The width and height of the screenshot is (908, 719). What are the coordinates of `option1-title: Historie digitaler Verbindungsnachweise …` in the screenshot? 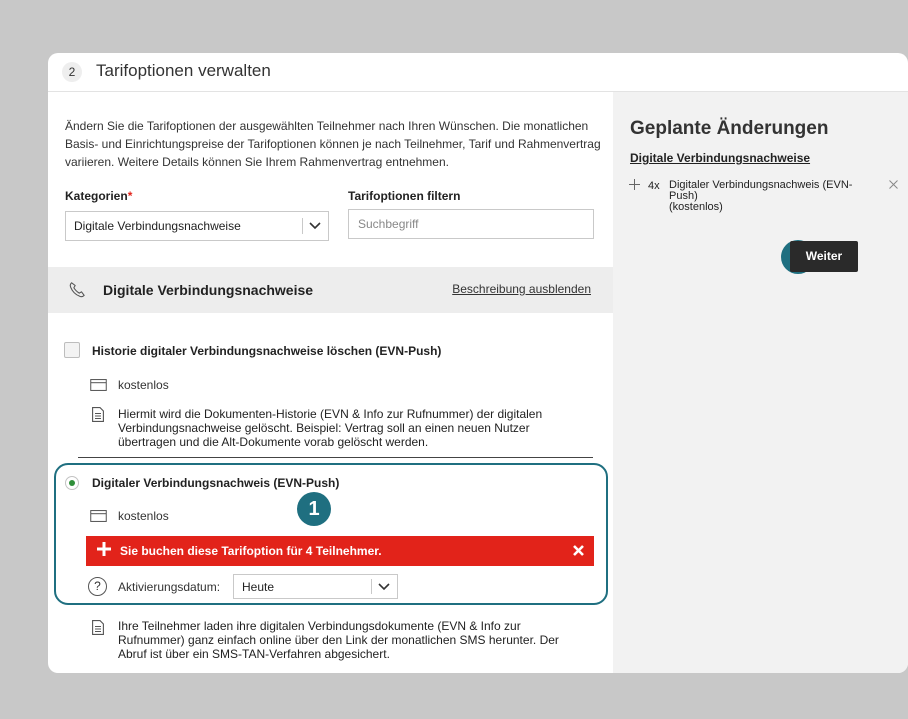 It's located at (267, 351).